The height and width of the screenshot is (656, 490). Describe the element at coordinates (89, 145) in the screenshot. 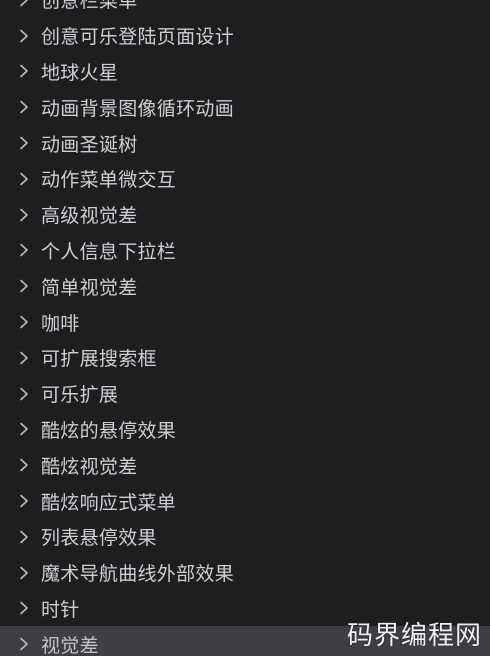

I see `folder-item-label: 动画圣诞树` at that location.